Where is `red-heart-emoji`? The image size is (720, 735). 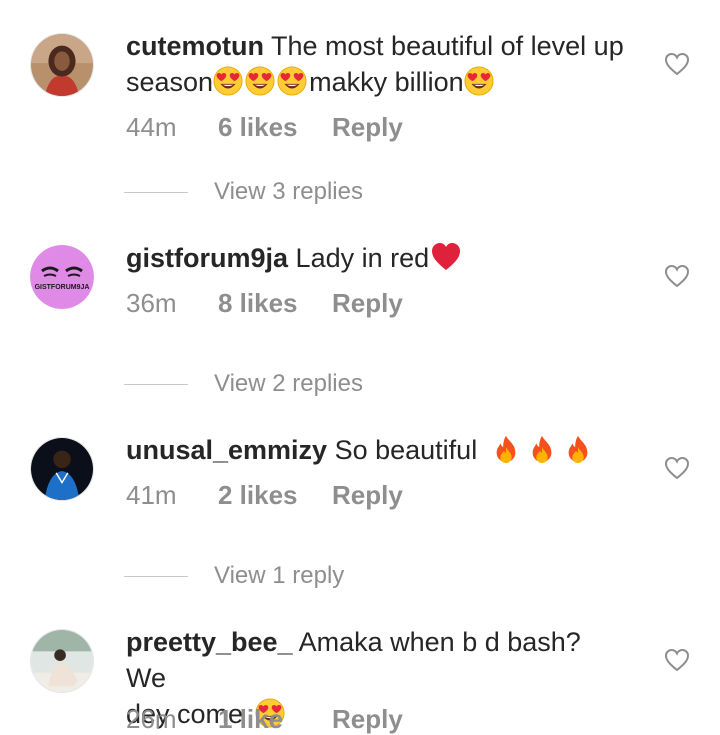
red-heart-emoji is located at coordinates (446, 257).